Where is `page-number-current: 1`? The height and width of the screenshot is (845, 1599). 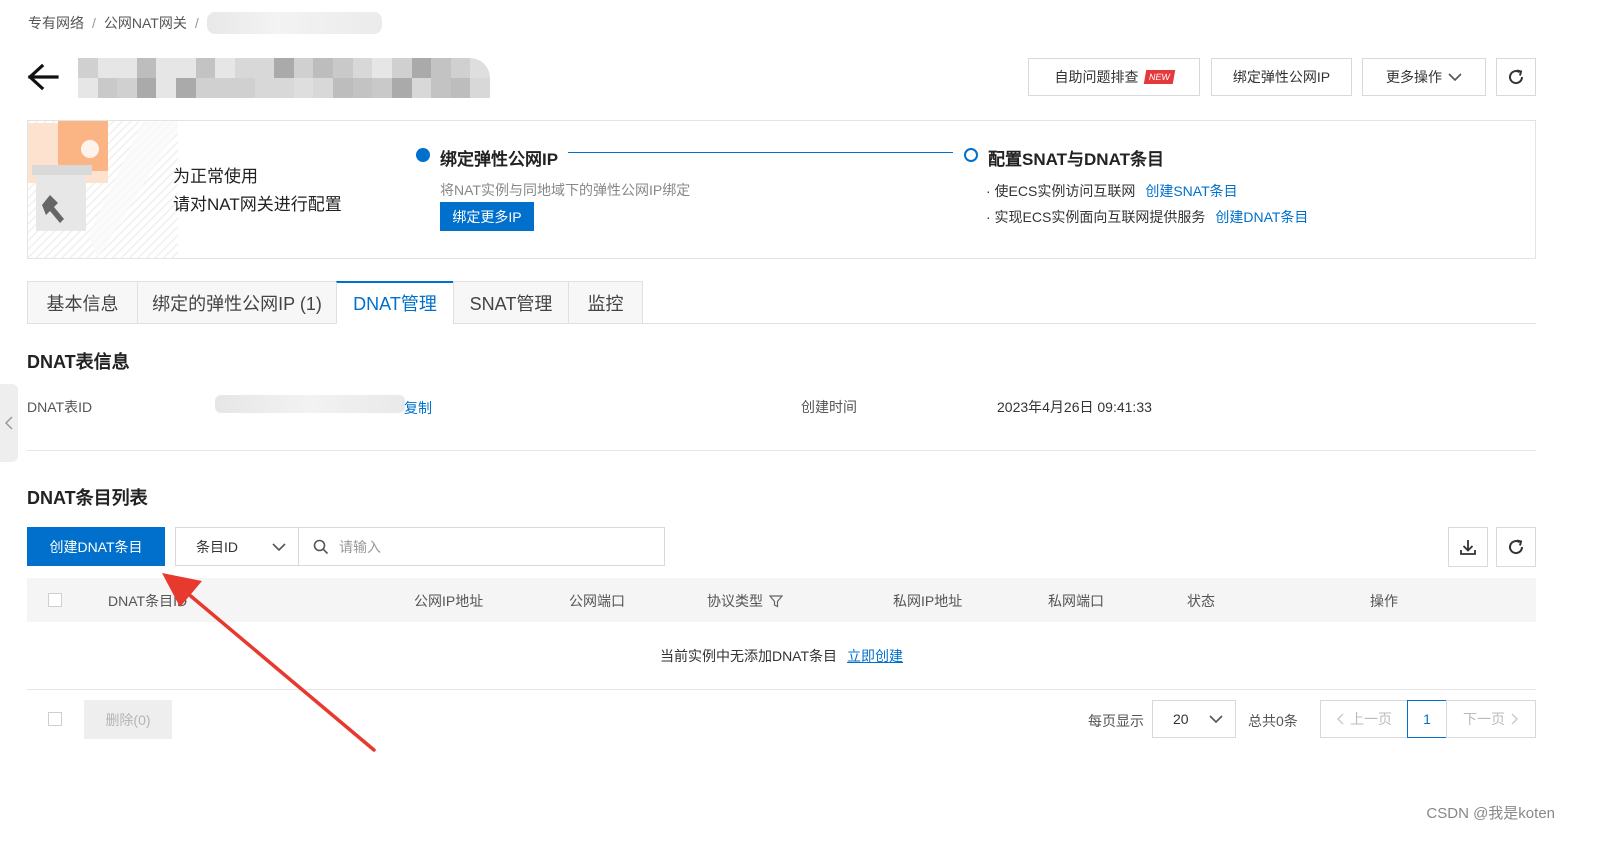
page-number-current: 1 is located at coordinates (1427, 719).